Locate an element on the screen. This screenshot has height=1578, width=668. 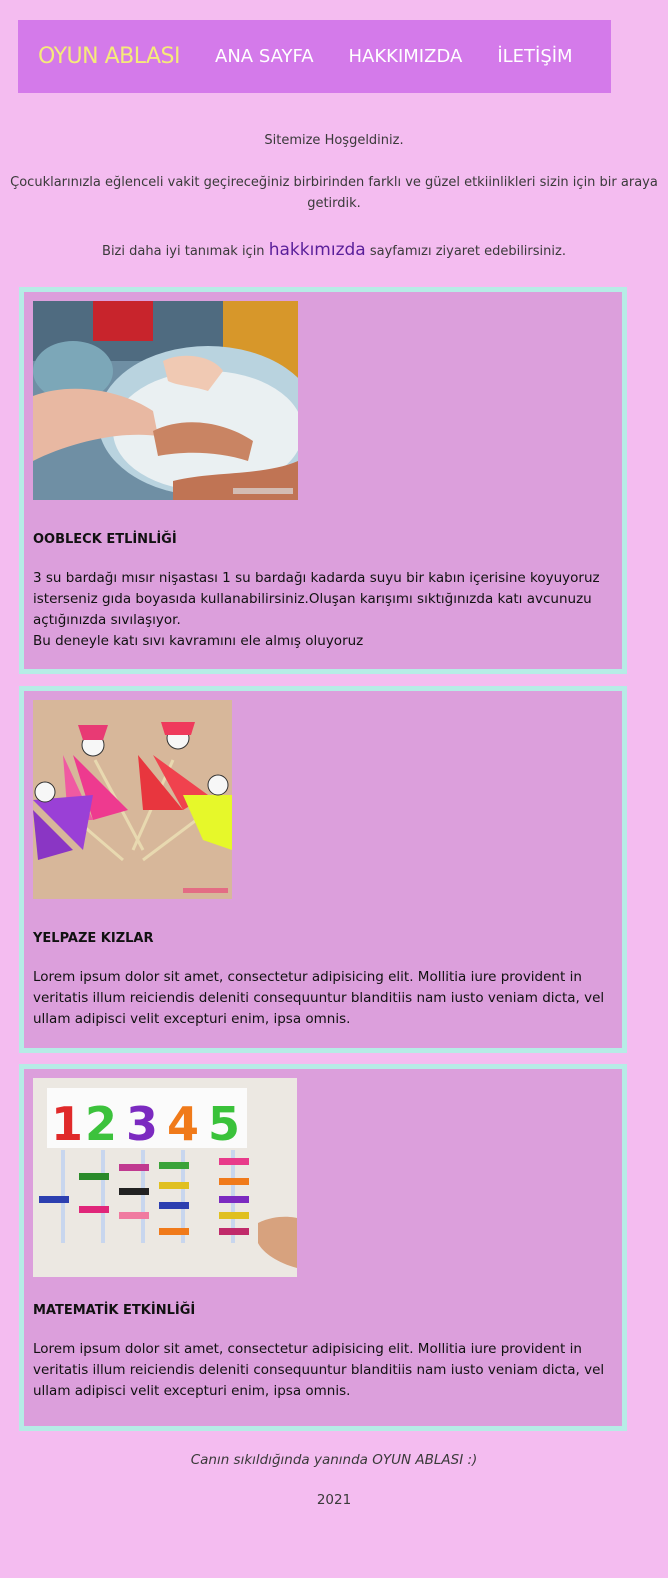
oobleck-photo is located at coordinates (165, 400).